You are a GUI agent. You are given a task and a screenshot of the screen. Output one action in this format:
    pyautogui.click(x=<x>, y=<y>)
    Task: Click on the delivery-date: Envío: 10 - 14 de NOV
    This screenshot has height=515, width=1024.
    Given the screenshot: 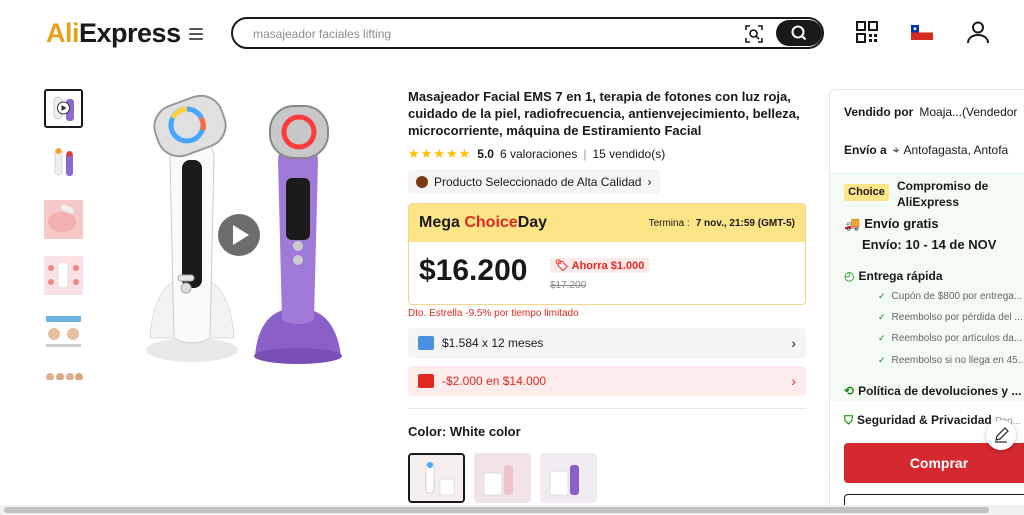 What is the action you would take?
    pyautogui.click(x=929, y=244)
    